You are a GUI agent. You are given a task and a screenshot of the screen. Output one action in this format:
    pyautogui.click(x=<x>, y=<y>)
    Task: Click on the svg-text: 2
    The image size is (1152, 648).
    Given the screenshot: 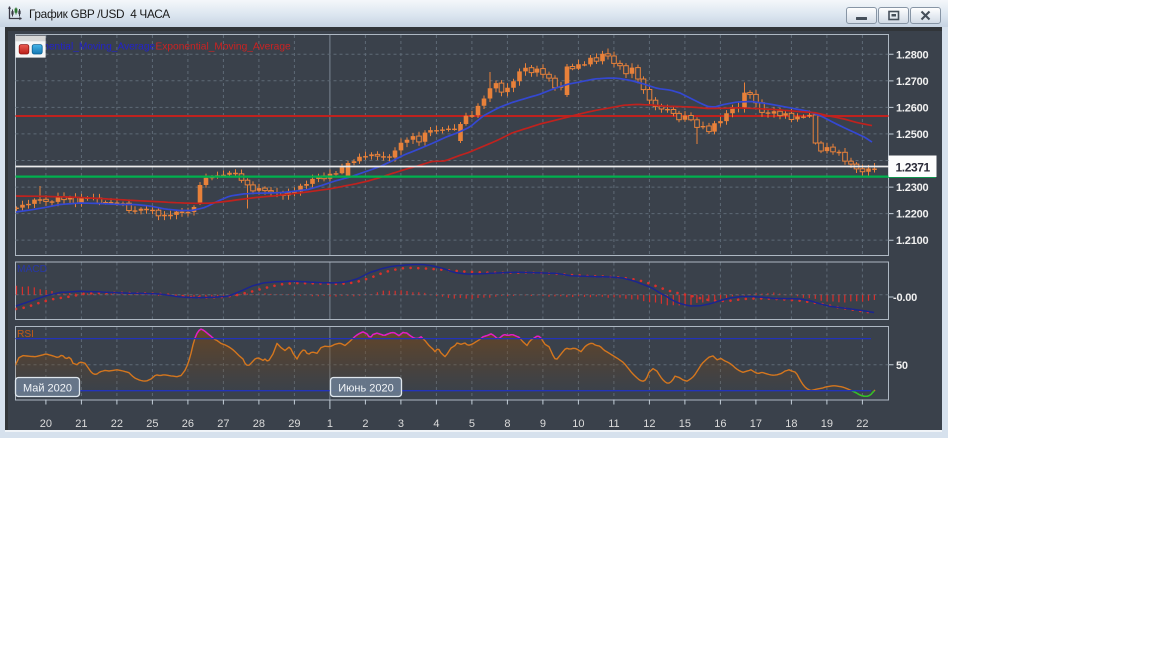 What is the action you would take?
    pyautogui.click(x=365, y=424)
    